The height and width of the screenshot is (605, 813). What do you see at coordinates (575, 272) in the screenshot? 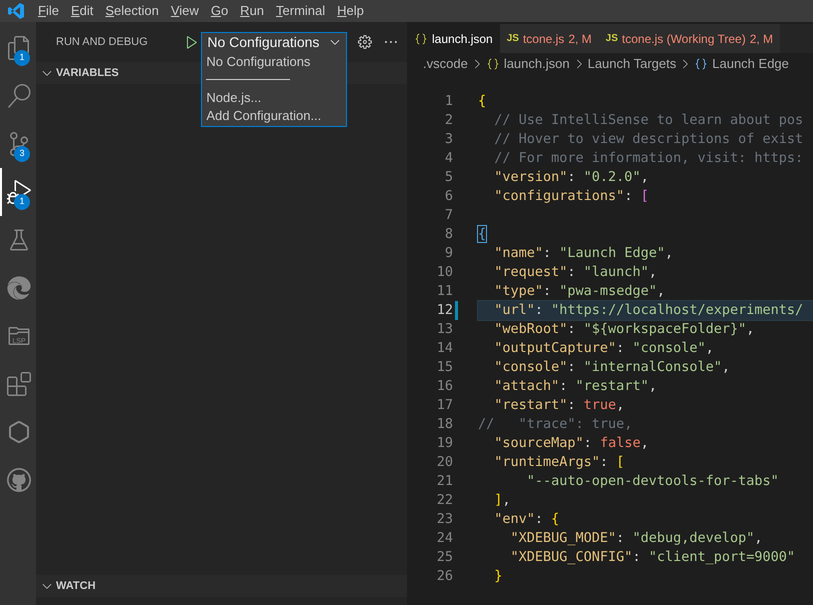
I see `code-line: "request": "launch",` at bounding box center [575, 272].